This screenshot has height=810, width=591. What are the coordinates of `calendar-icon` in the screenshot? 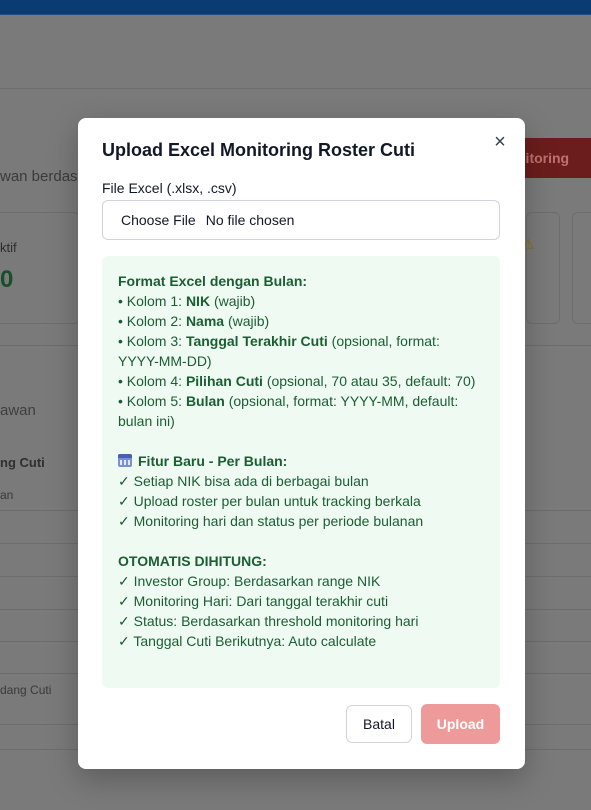 It's located at (125, 460).